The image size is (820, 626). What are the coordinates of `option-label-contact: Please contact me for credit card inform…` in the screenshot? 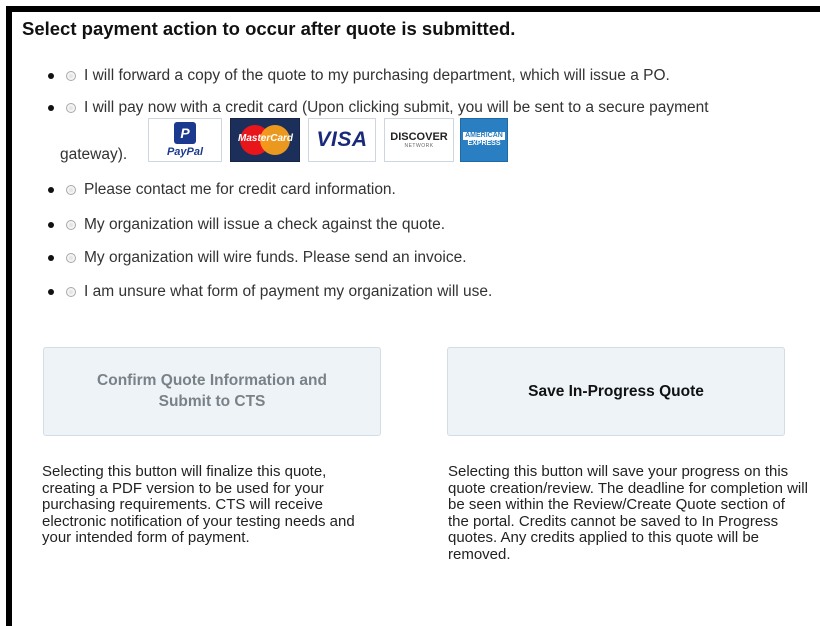 It's located at (240, 189).